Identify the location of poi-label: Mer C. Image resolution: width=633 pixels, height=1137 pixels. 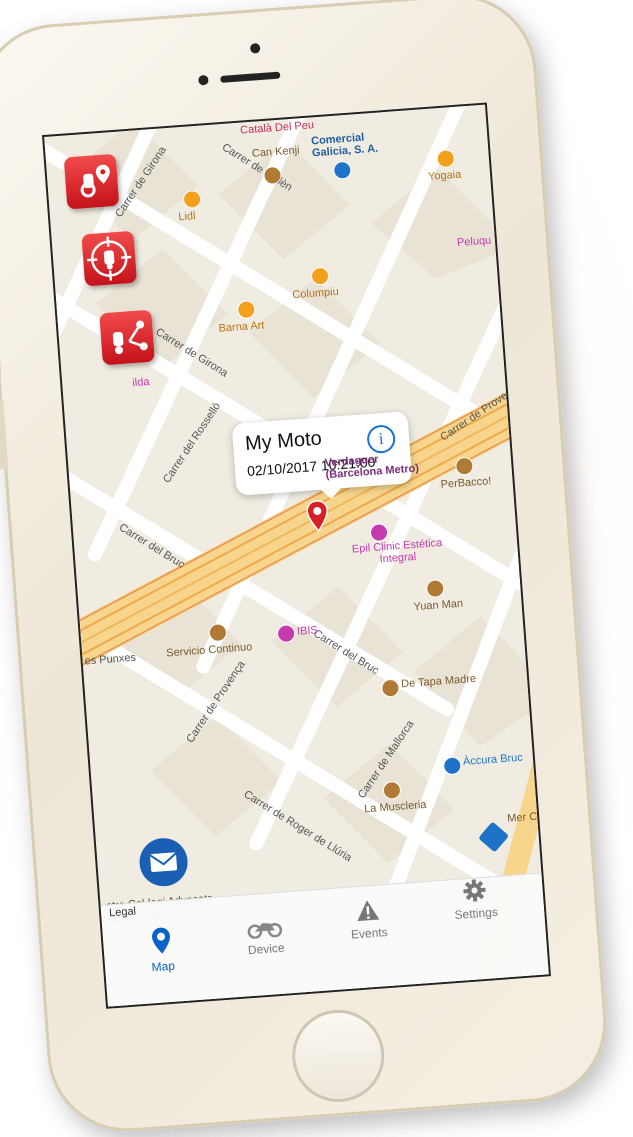
(522, 817).